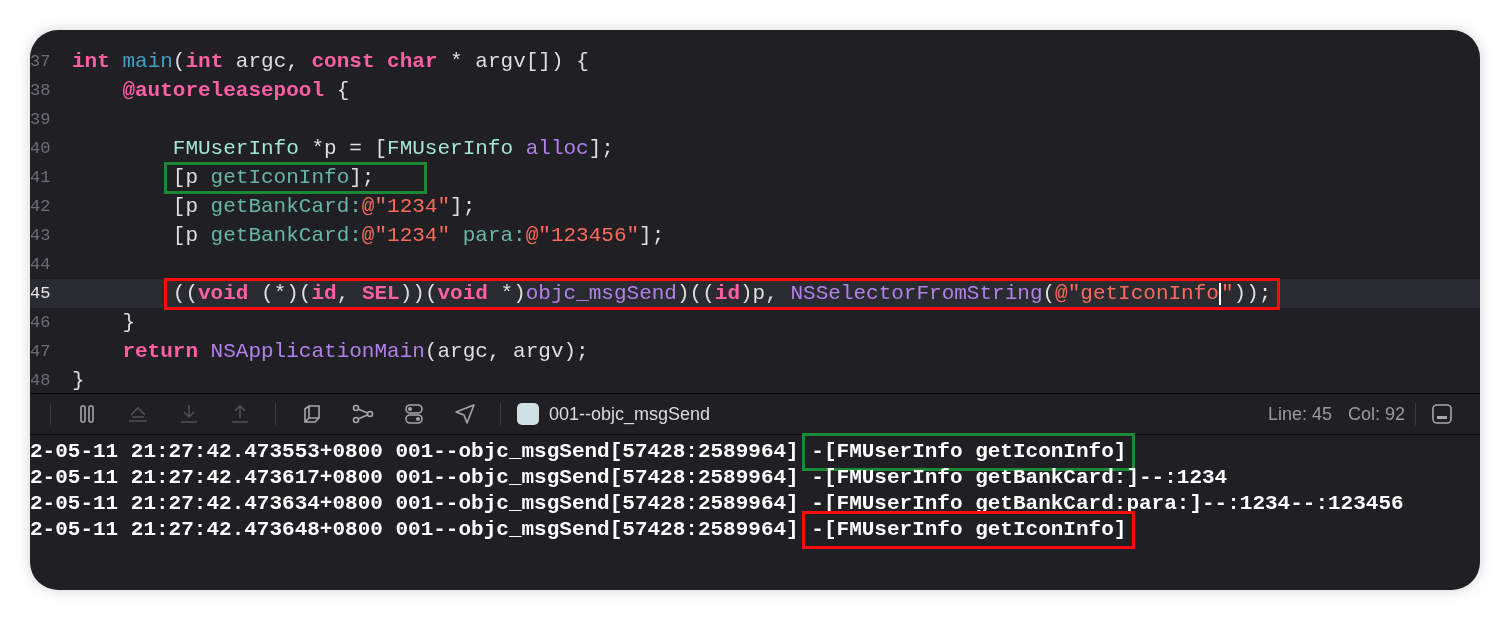  I want to click on code-text: getIconInfo, so click(280, 177).